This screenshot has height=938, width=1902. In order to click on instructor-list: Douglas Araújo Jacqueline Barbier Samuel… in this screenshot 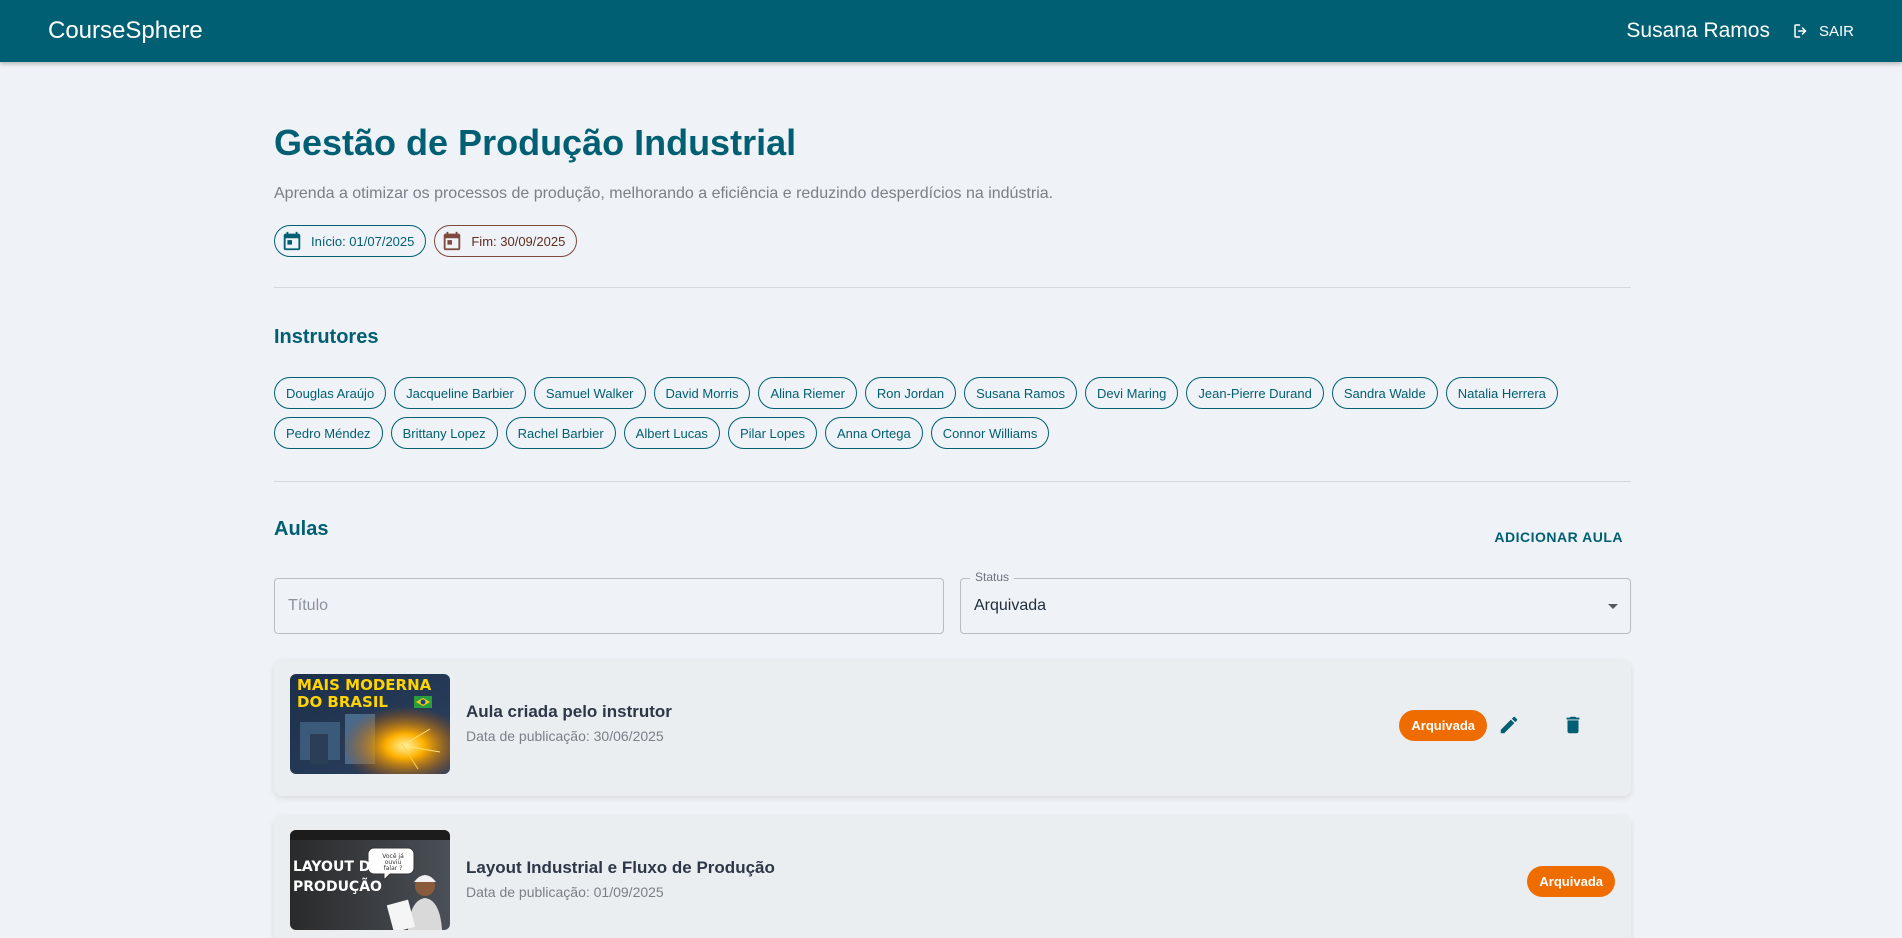, I will do `click(952, 417)`.